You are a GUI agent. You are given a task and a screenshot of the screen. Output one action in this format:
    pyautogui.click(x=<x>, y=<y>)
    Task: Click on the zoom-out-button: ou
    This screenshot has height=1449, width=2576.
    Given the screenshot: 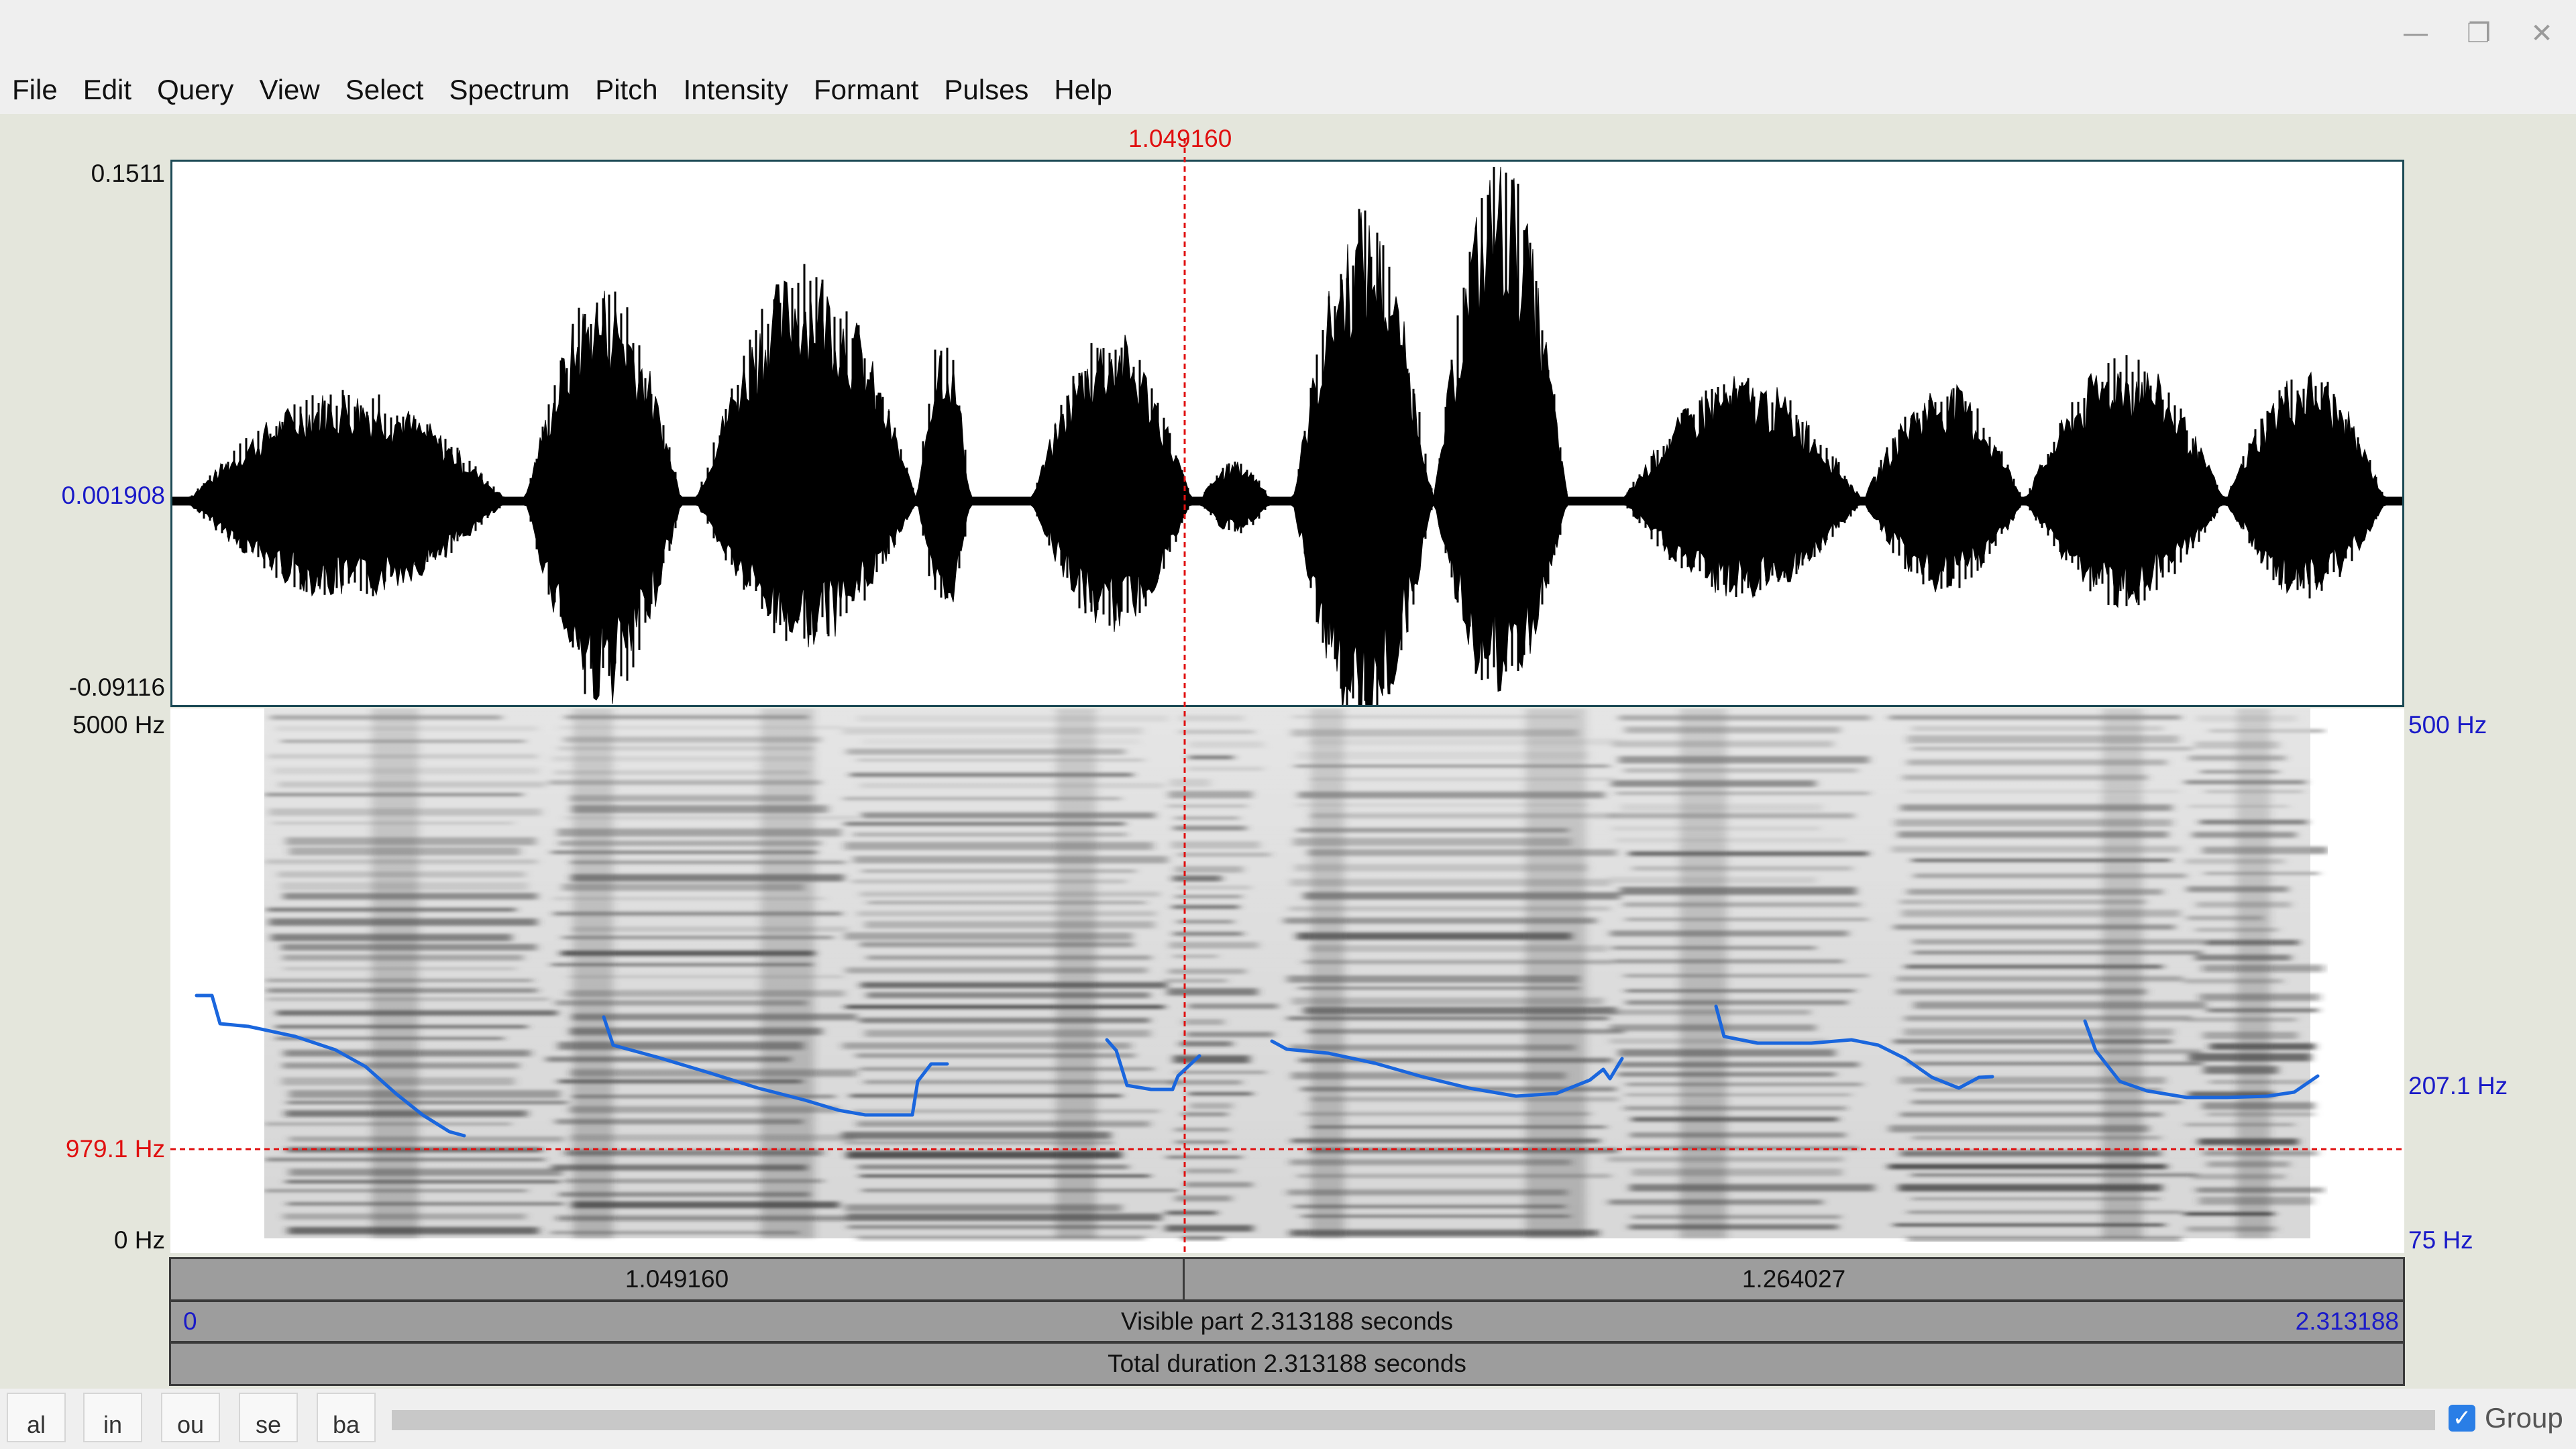 What is the action you would take?
    pyautogui.click(x=190, y=1417)
    